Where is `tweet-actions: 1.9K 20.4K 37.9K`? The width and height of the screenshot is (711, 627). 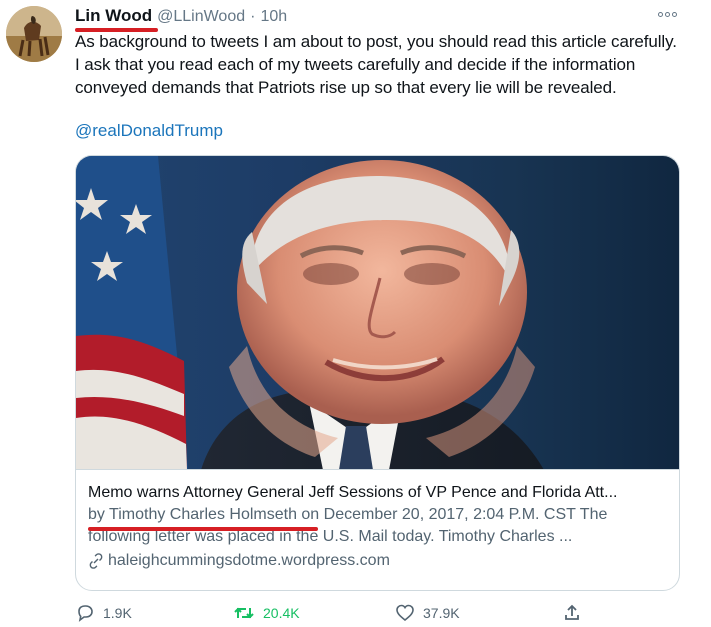
tweet-actions: 1.9K 20.4K 37.9K is located at coordinates (335, 613).